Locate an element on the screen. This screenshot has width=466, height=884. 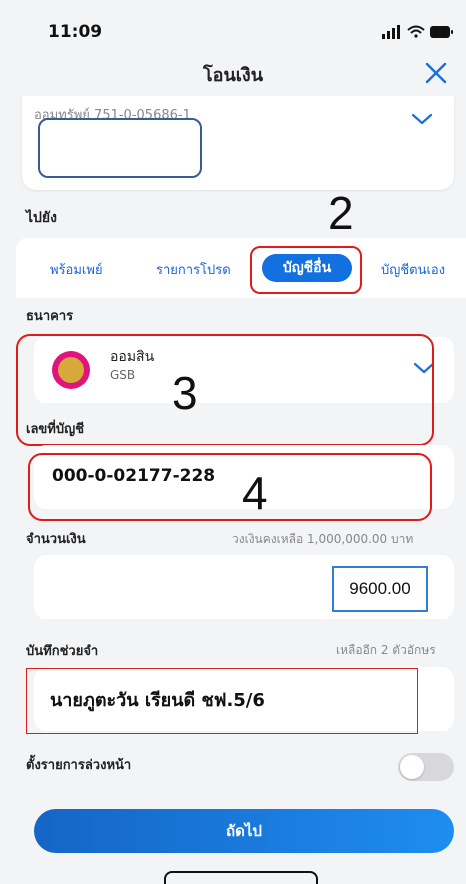
close-icon is located at coordinates (436, 73).